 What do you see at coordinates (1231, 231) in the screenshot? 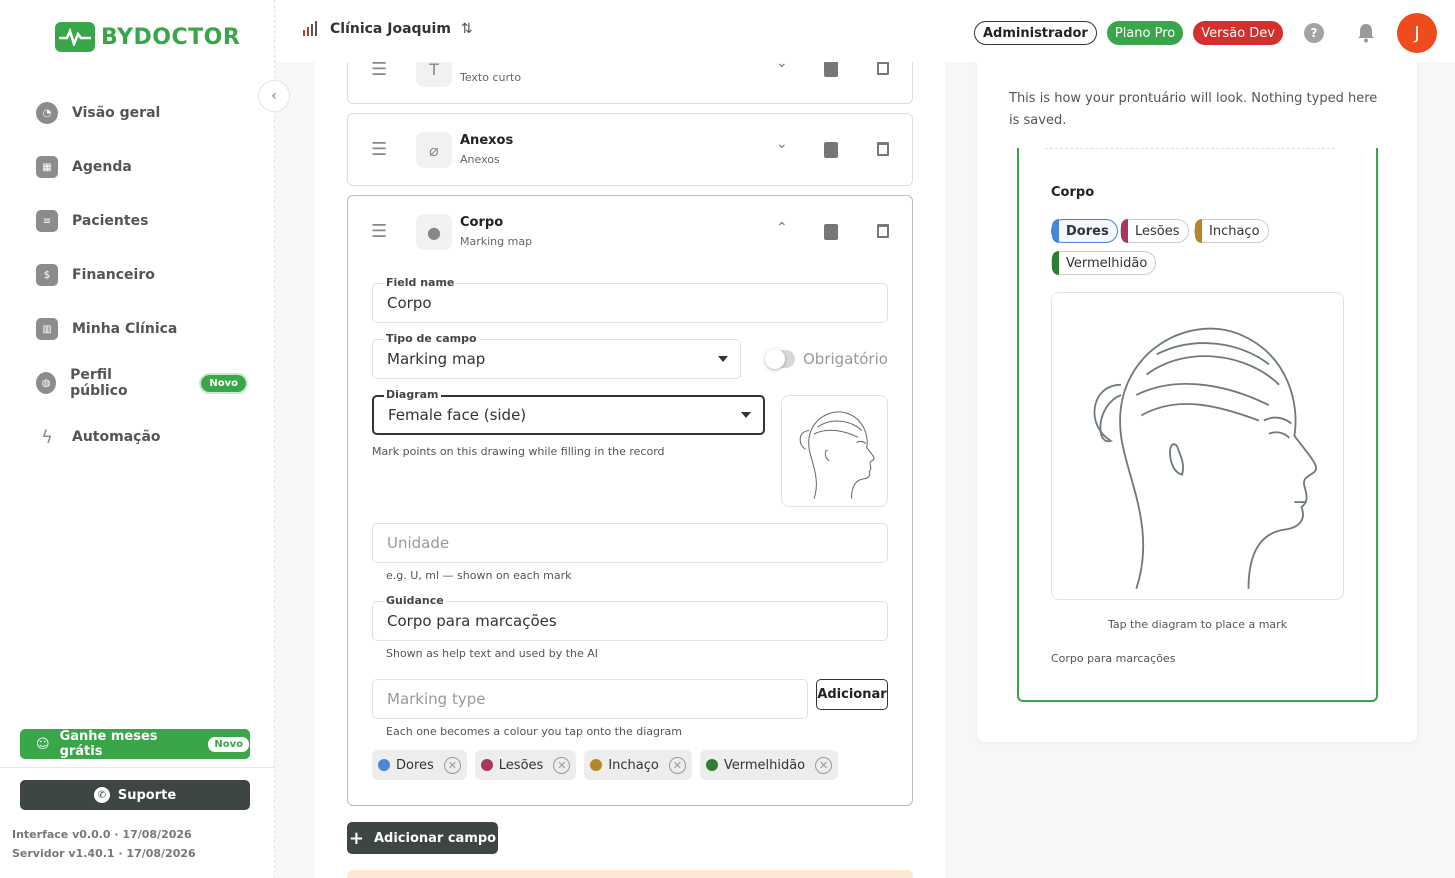
I see `preview-chip-inchaco: Inchaço` at bounding box center [1231, 231].